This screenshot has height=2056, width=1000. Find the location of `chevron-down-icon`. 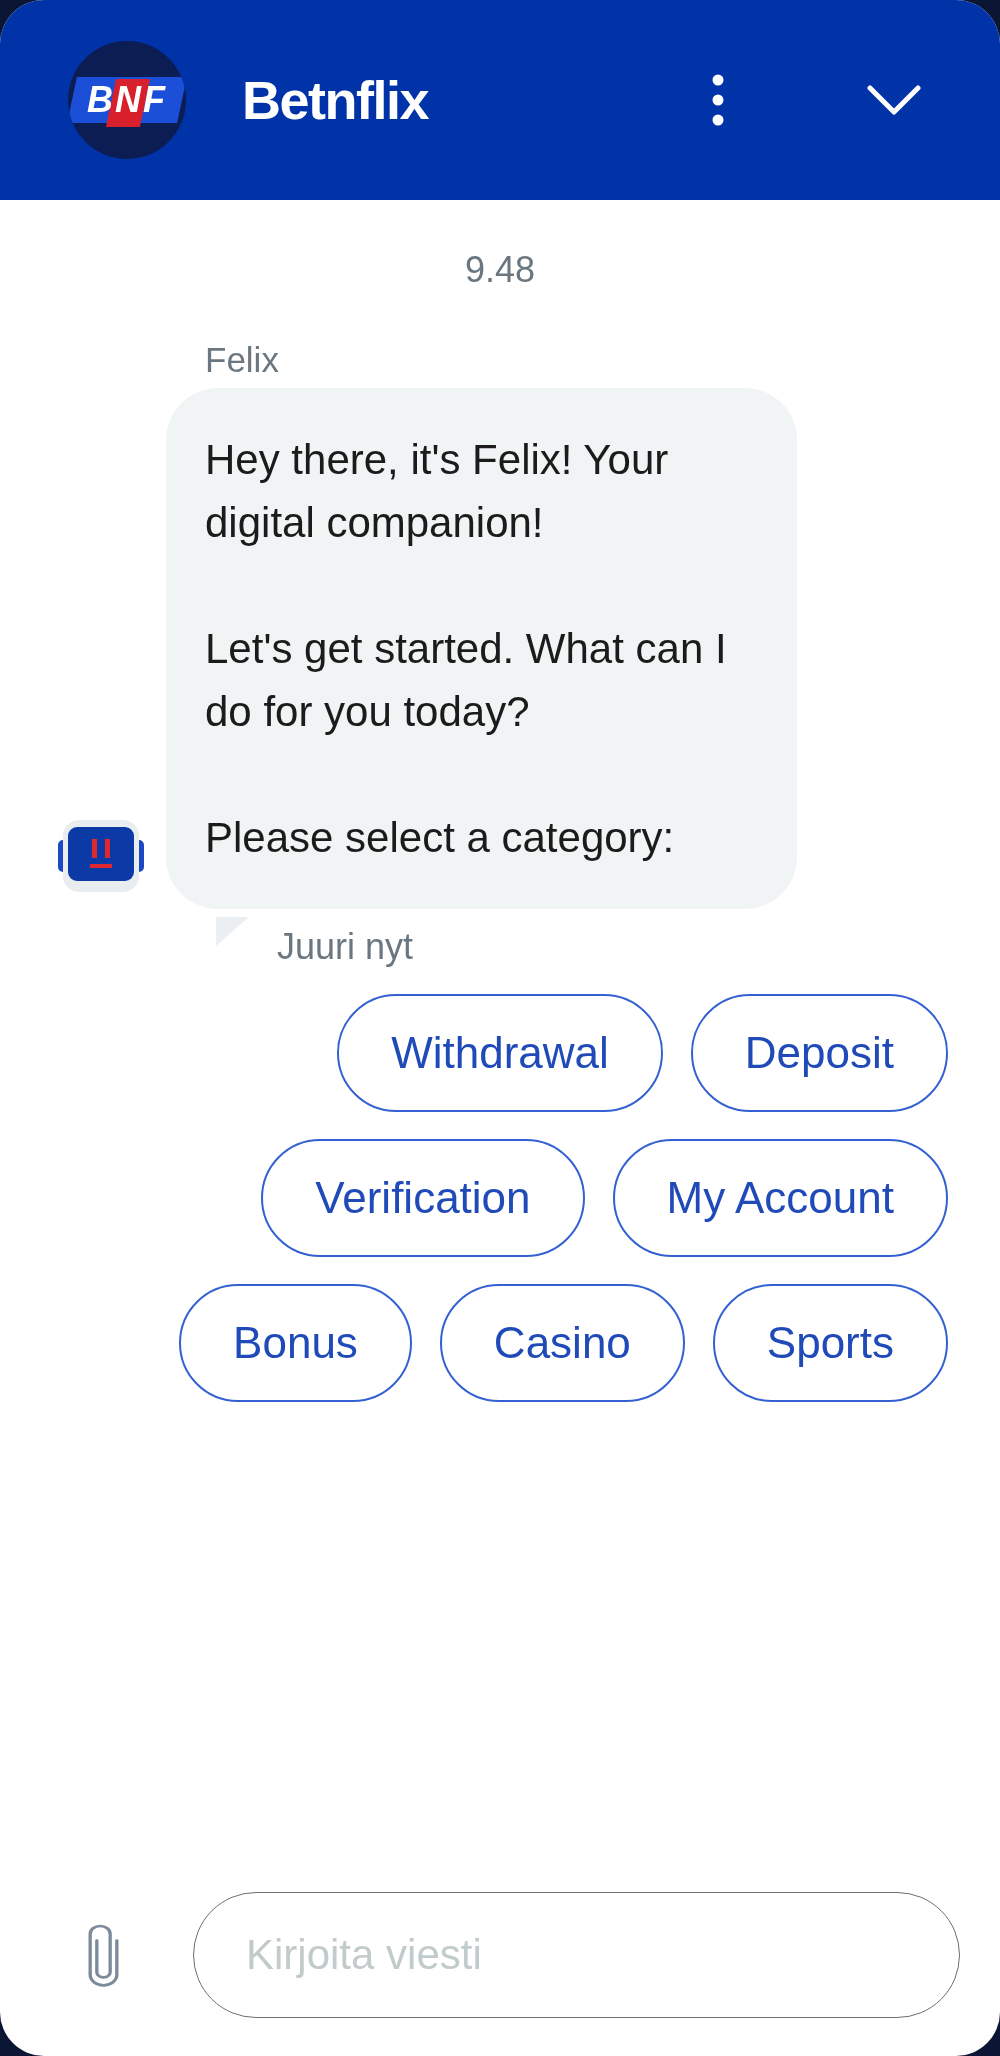

chevron-down-icon is located at coordinates (894, 100).